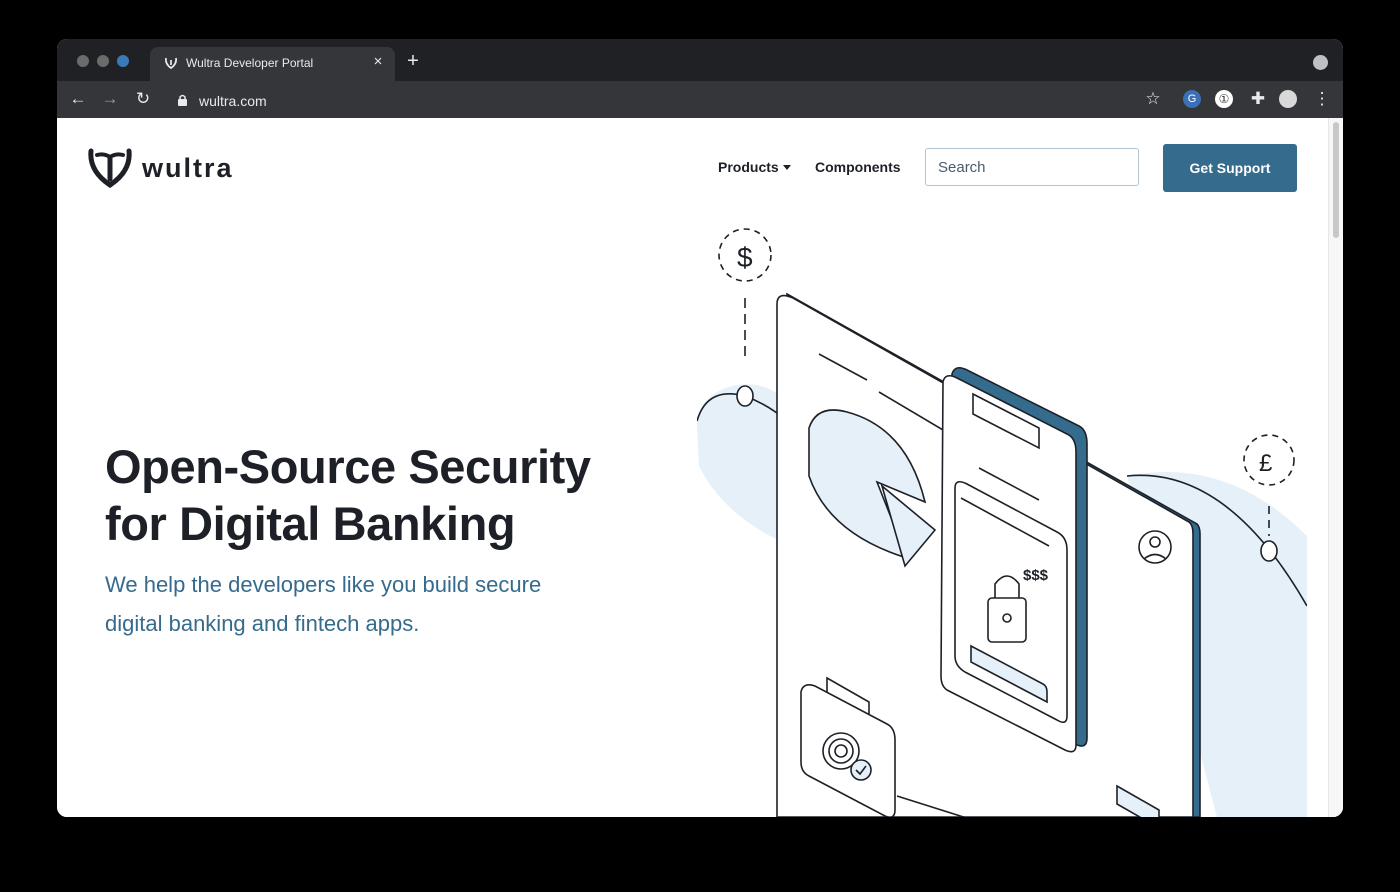 The height and width of the screenshot is (892, 1400). What do you see at coordinates (1153, 99) in the screenshot?
I see `bookmark-star-icon: ☆` at bounding box center [1153, 99].